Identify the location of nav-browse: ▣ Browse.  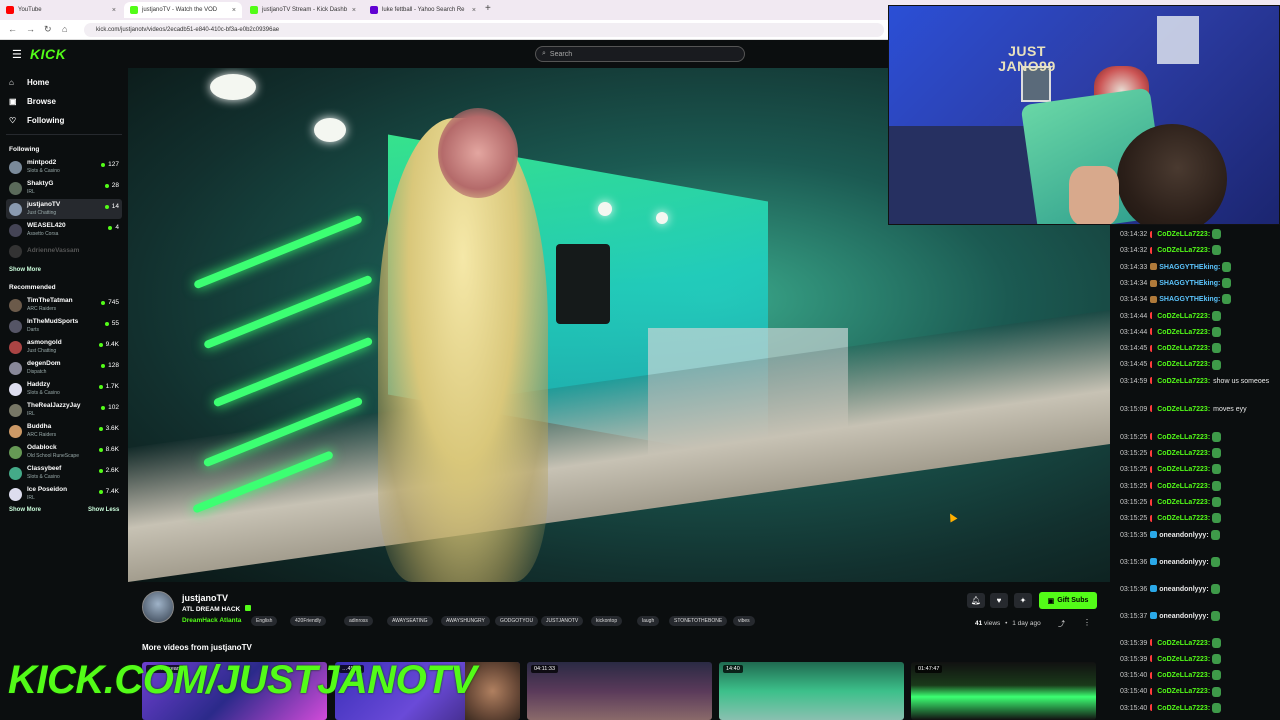
(32, 101).